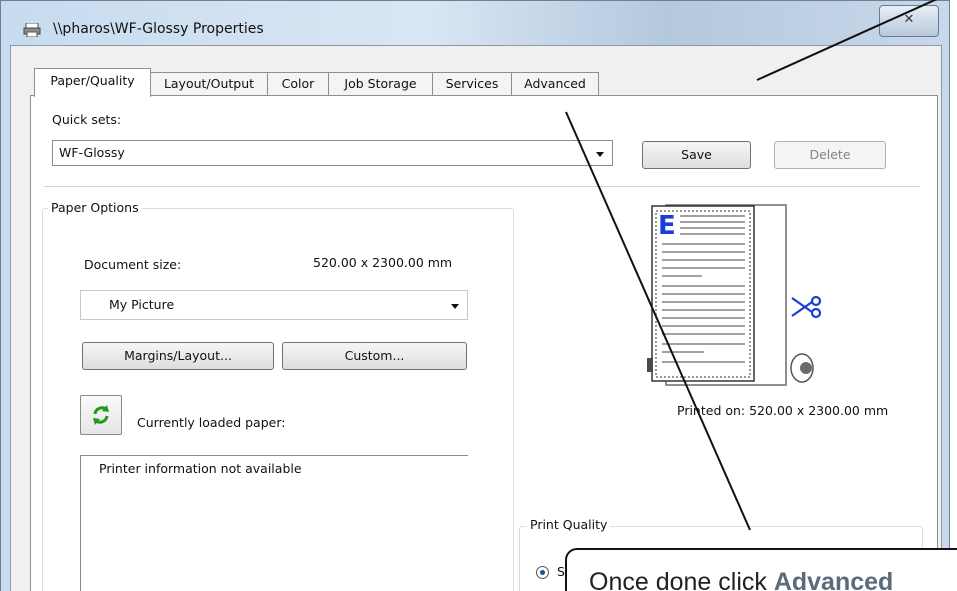 Image resolution: width=957 pixels, height=591 pixels. What do you see at coordinates (569, 524) in the screenshot?
I see `print-quality-title: Print Quality` at bounding box center [569, 524].